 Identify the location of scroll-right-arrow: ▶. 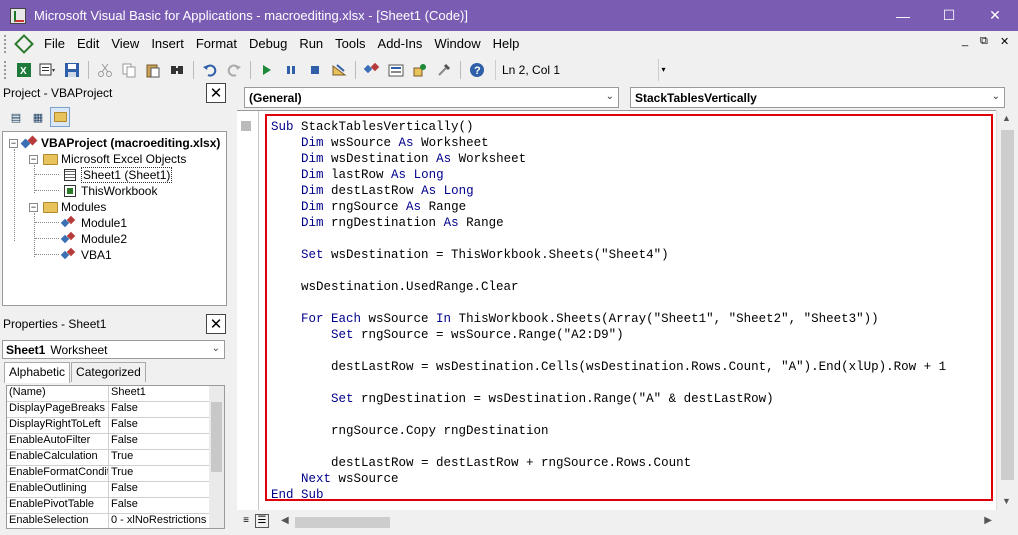
(988, 520).